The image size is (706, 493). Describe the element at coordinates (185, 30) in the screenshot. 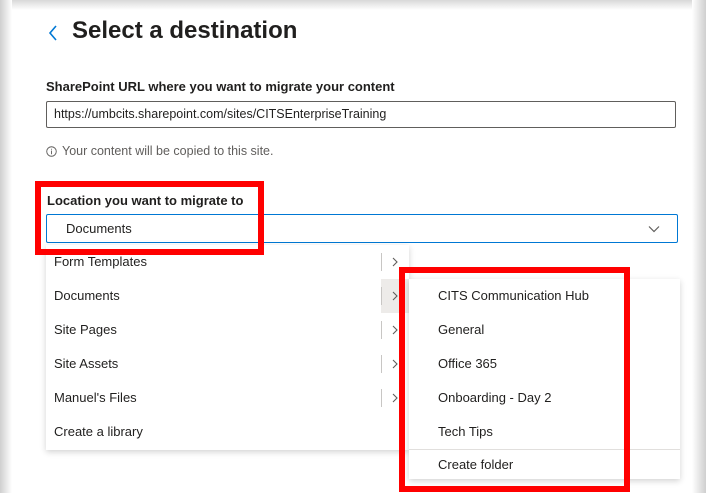

I see `page-title: Select a destination` at that location.